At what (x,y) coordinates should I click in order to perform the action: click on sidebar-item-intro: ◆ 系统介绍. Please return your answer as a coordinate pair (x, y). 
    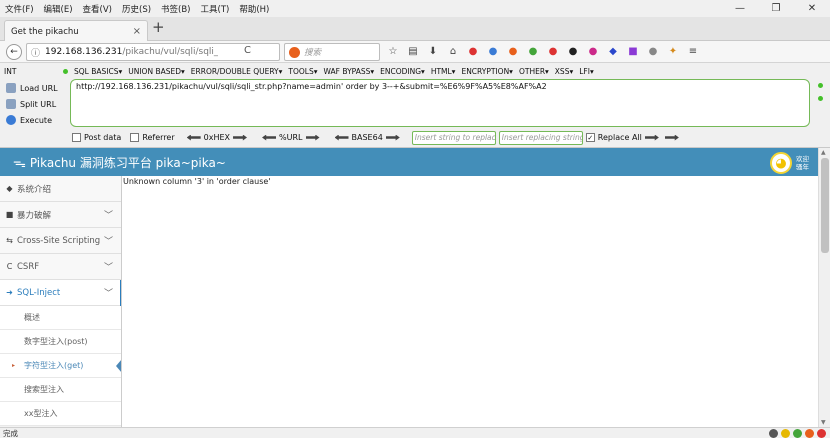
    Looking at the image, I should click on (60, 189).